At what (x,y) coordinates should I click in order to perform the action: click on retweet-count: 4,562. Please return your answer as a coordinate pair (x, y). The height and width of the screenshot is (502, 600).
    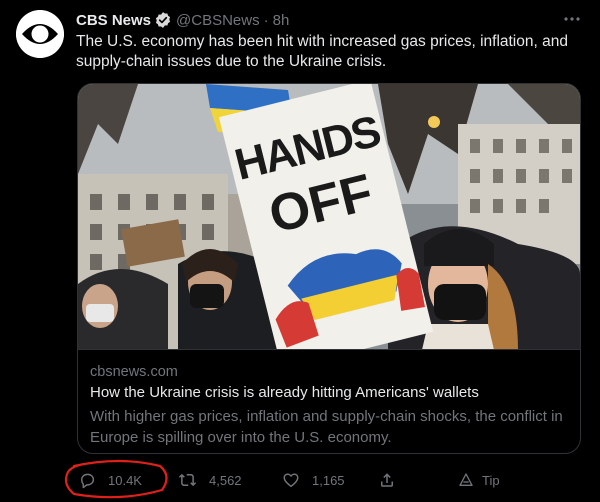
    Looking at the image, I should click on (225, 480).